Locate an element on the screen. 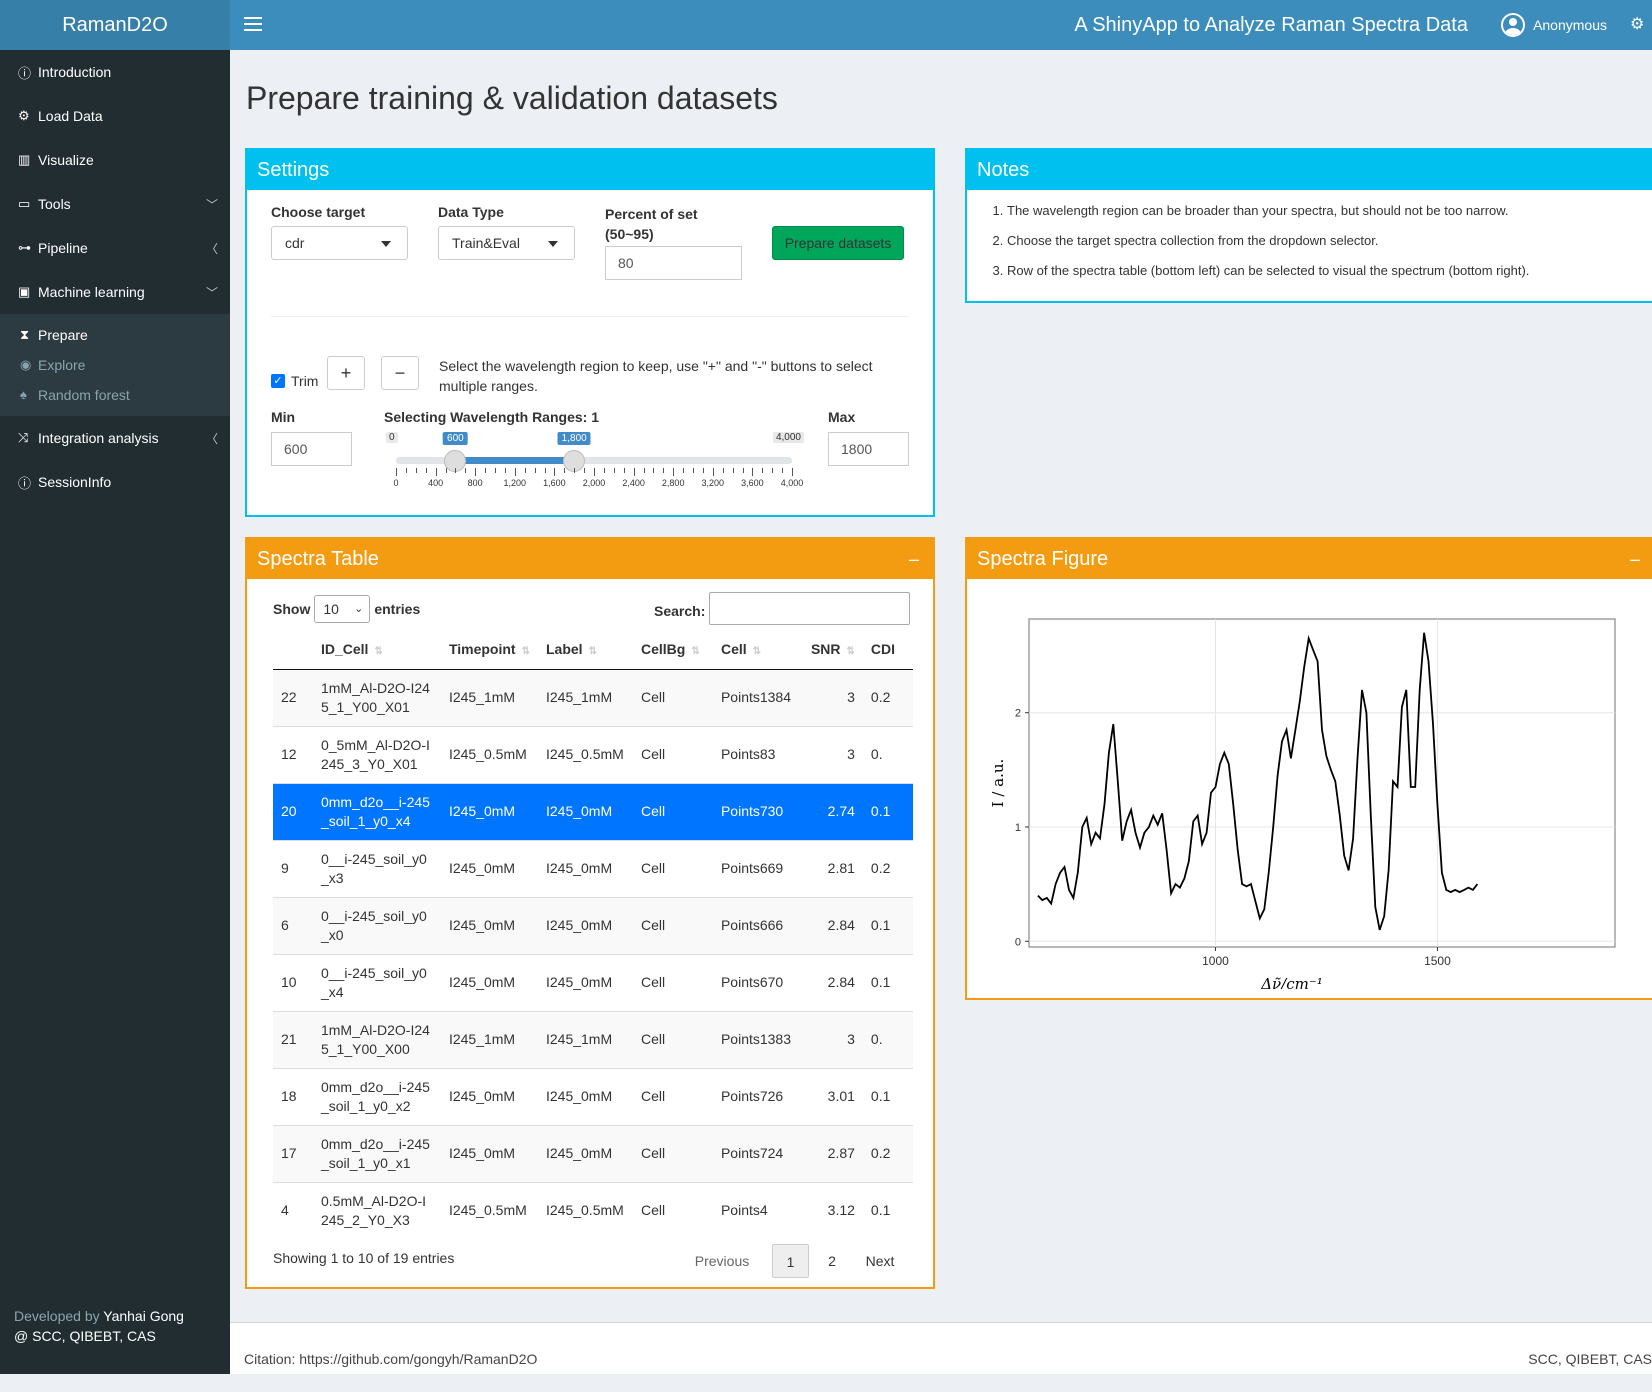 The image size is (1652, 1392). subitem-label: Explore is located at coordinates (62, 365).